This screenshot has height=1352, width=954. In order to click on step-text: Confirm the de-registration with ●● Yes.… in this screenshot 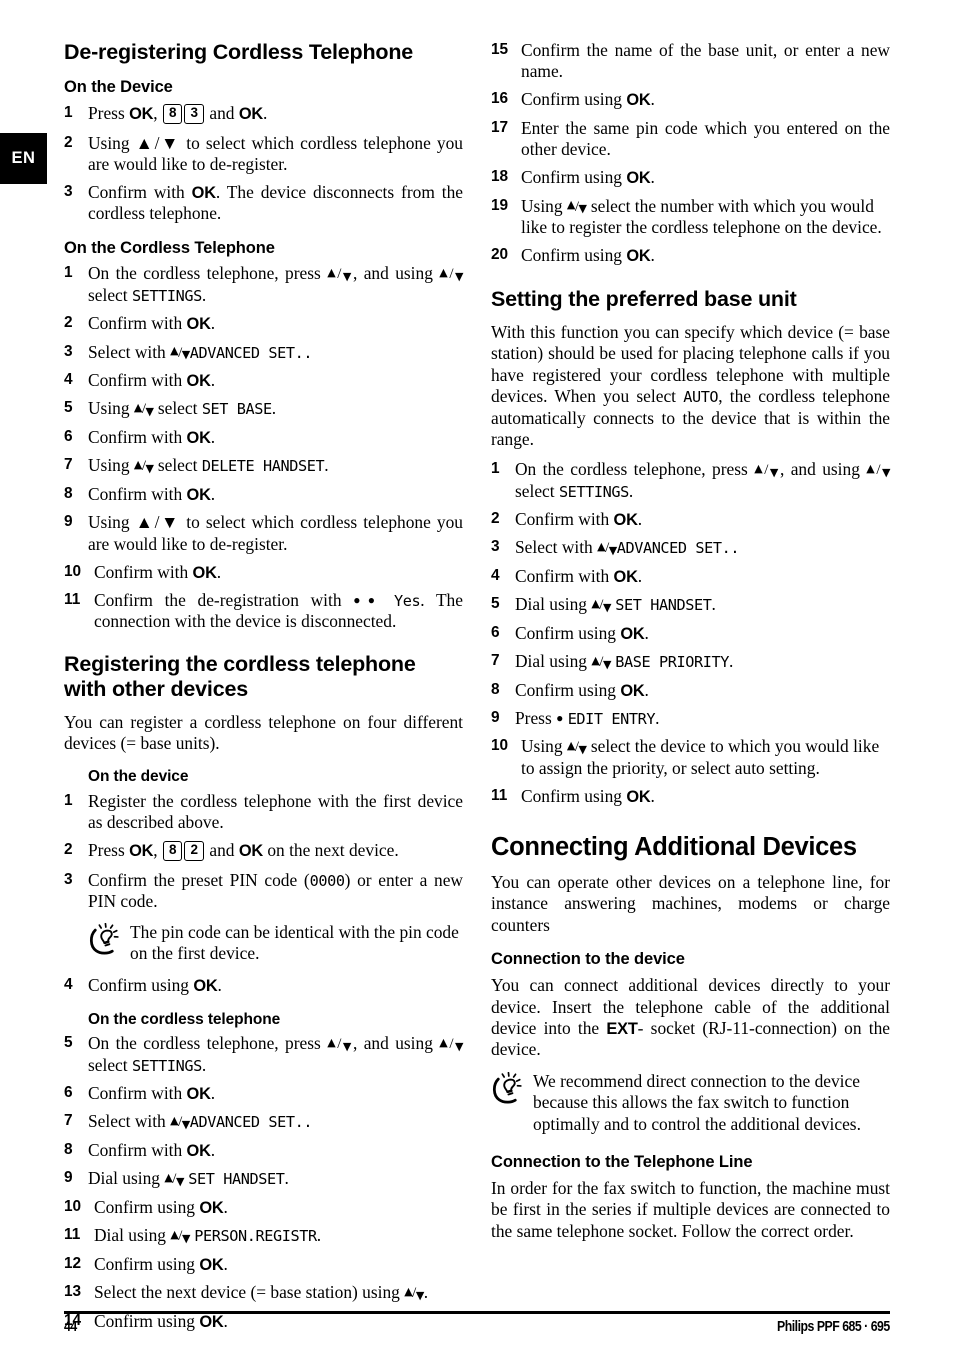, I will do `click(278, 611)`.